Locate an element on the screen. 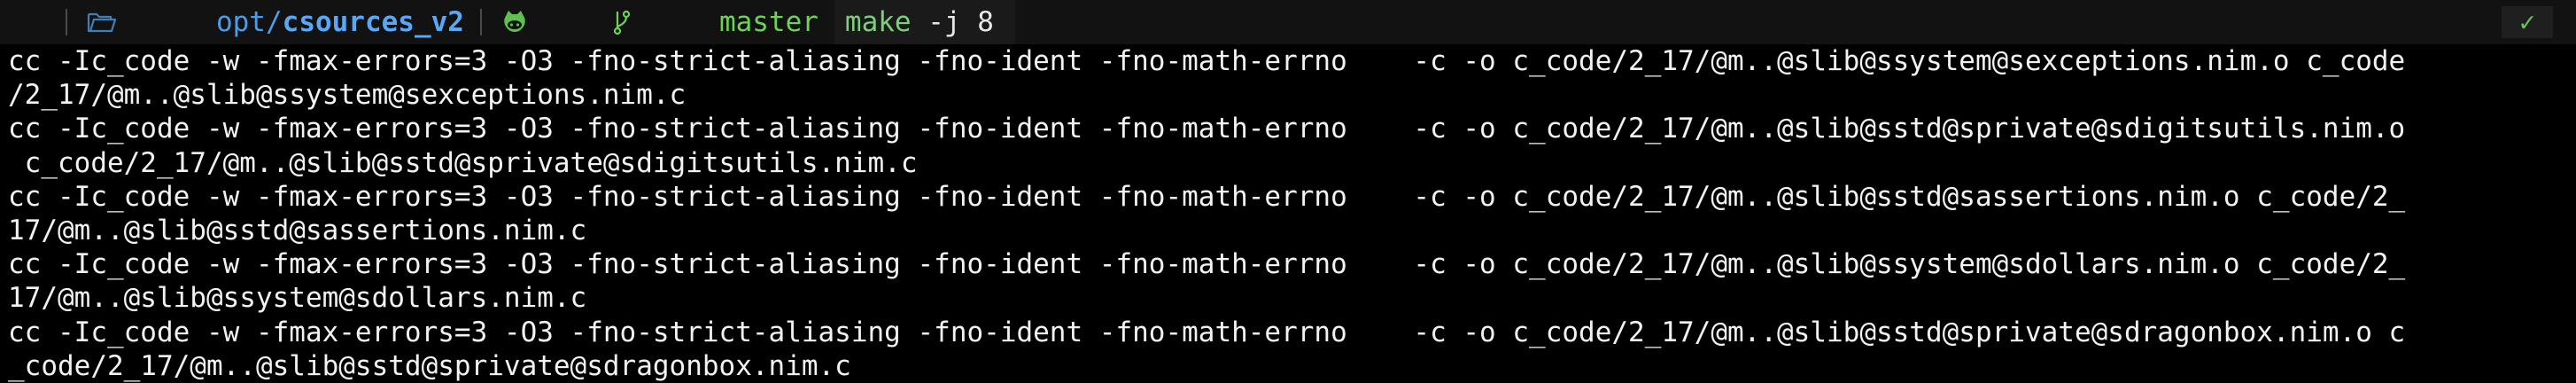 The height and width of the screenshot is (383, 2576). git-segment: master is located at coordinates (660, 22).